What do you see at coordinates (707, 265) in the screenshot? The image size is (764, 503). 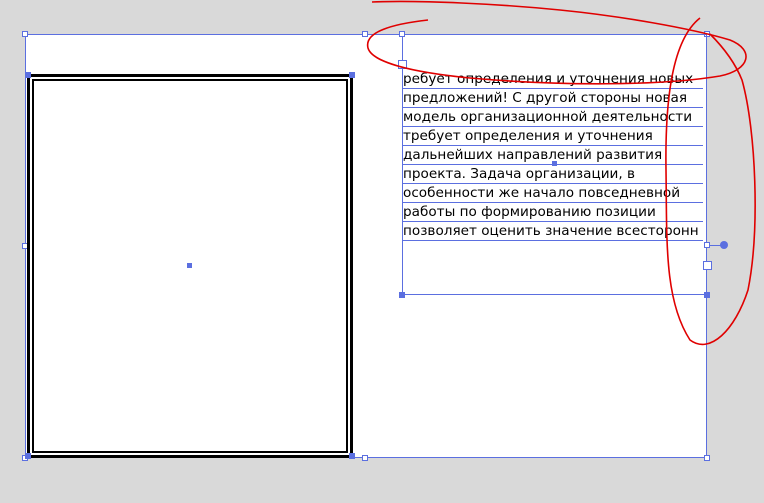 I see `text-frame-out-port` at bounding box center [707, 265].